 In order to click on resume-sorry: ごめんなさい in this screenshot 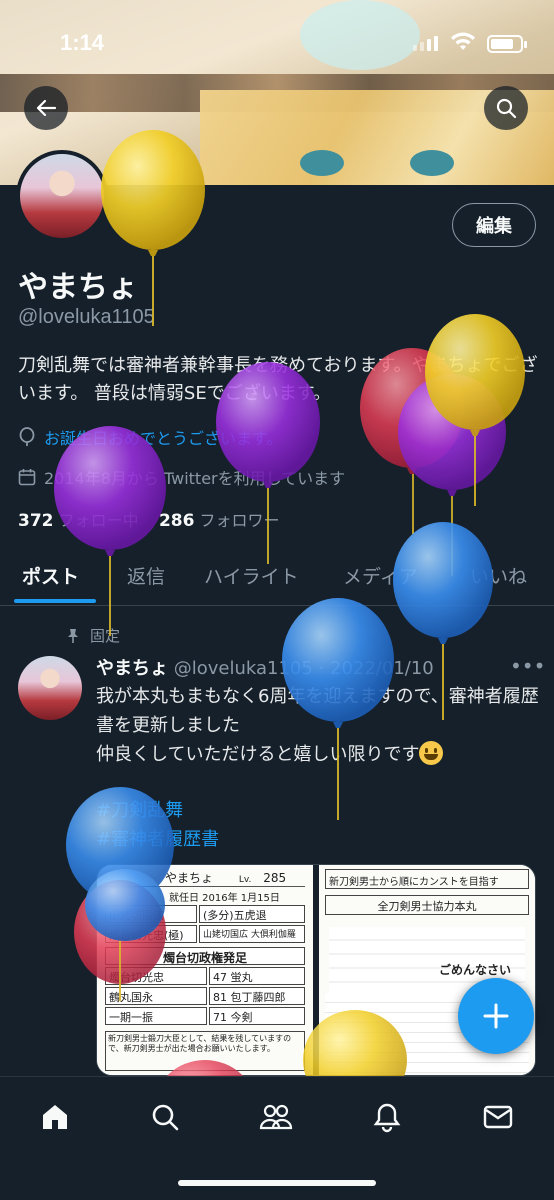, I will do `click(475, 970)`.